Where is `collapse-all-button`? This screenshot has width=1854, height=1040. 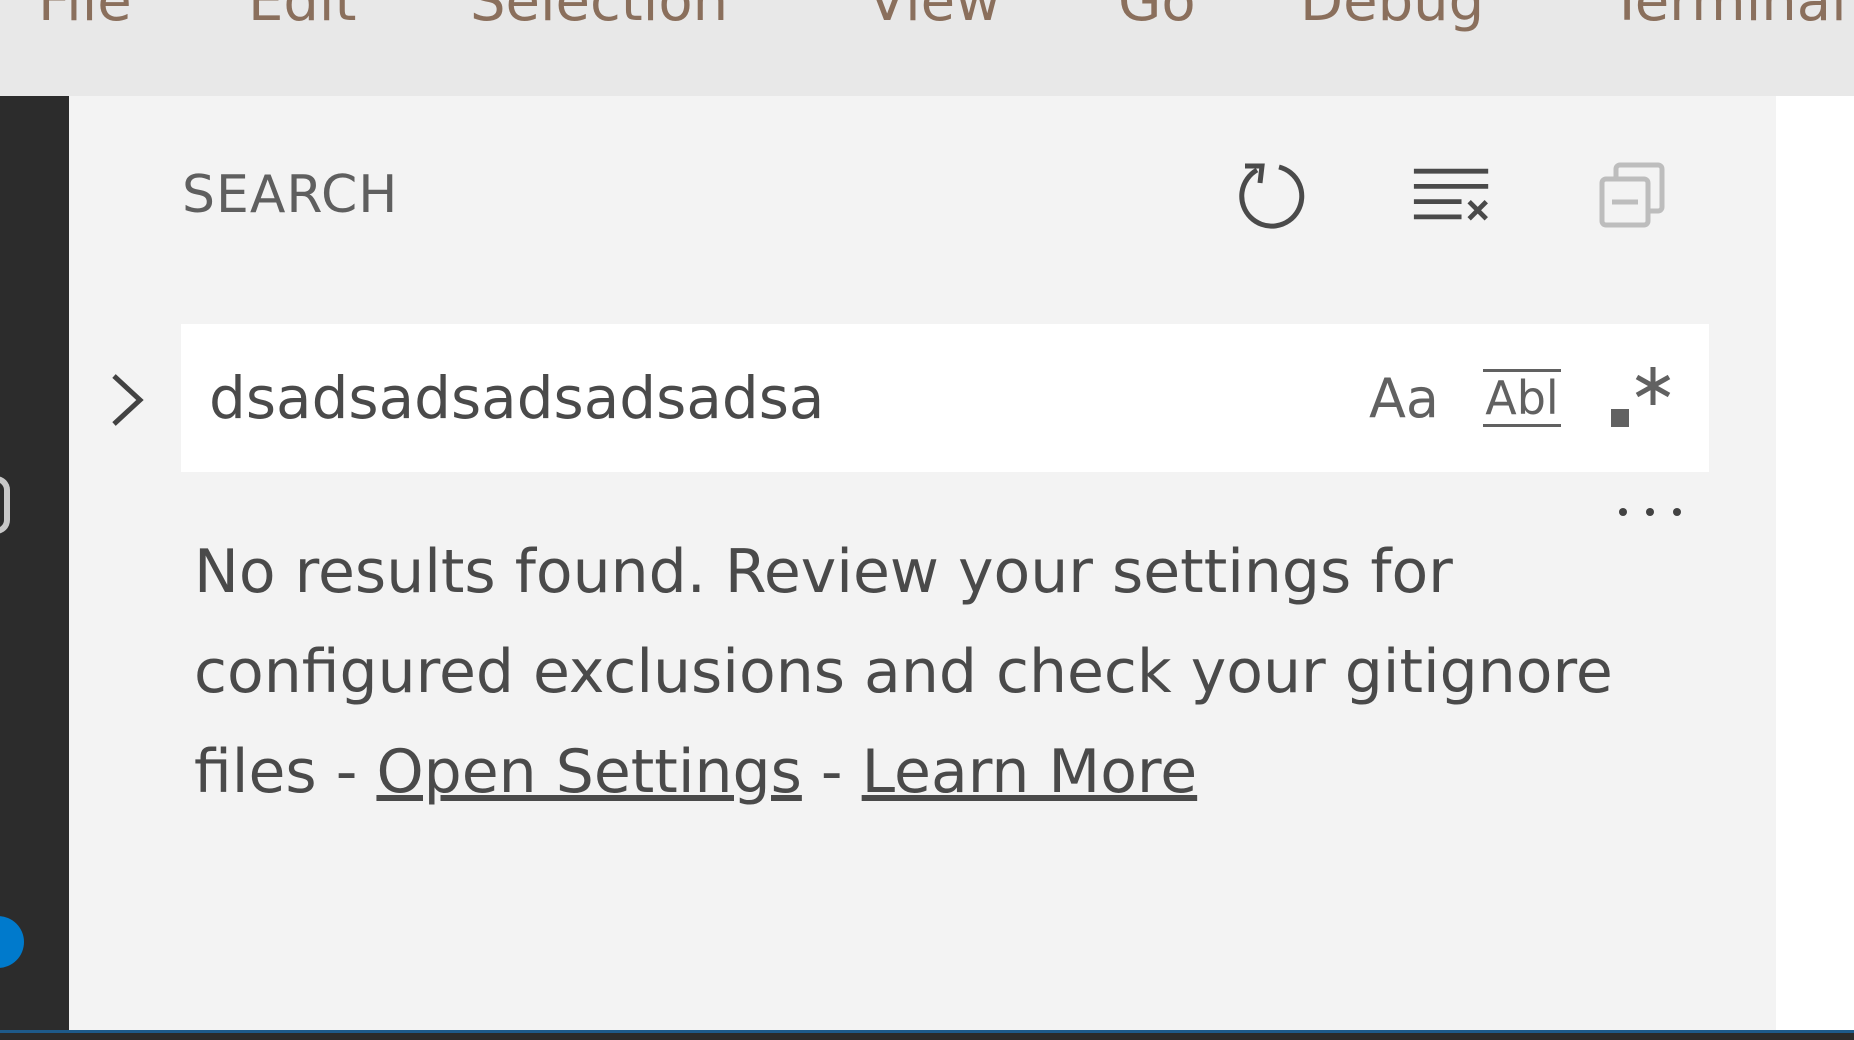
collapse-all-button is located at coordinates (1632, 195).